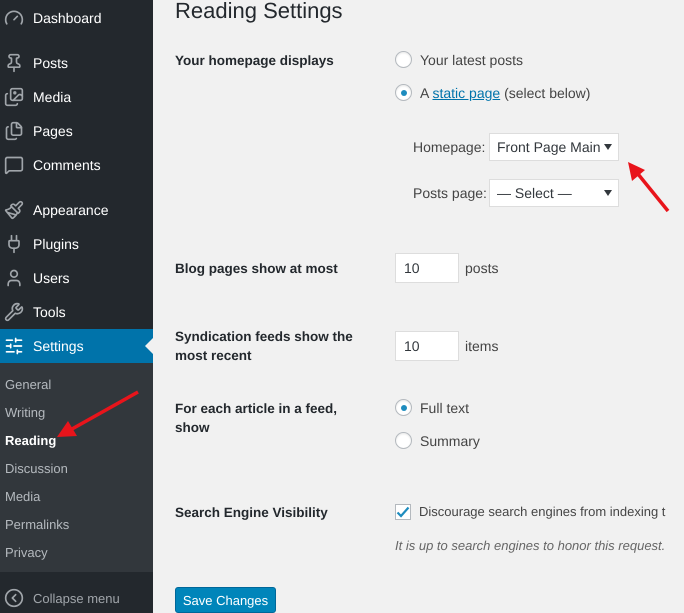 The image size is (684, 613). What do you see at coordinates (14, 312) in the screenshot?
I see `wrench-icon` at bounding box center [14, 312].